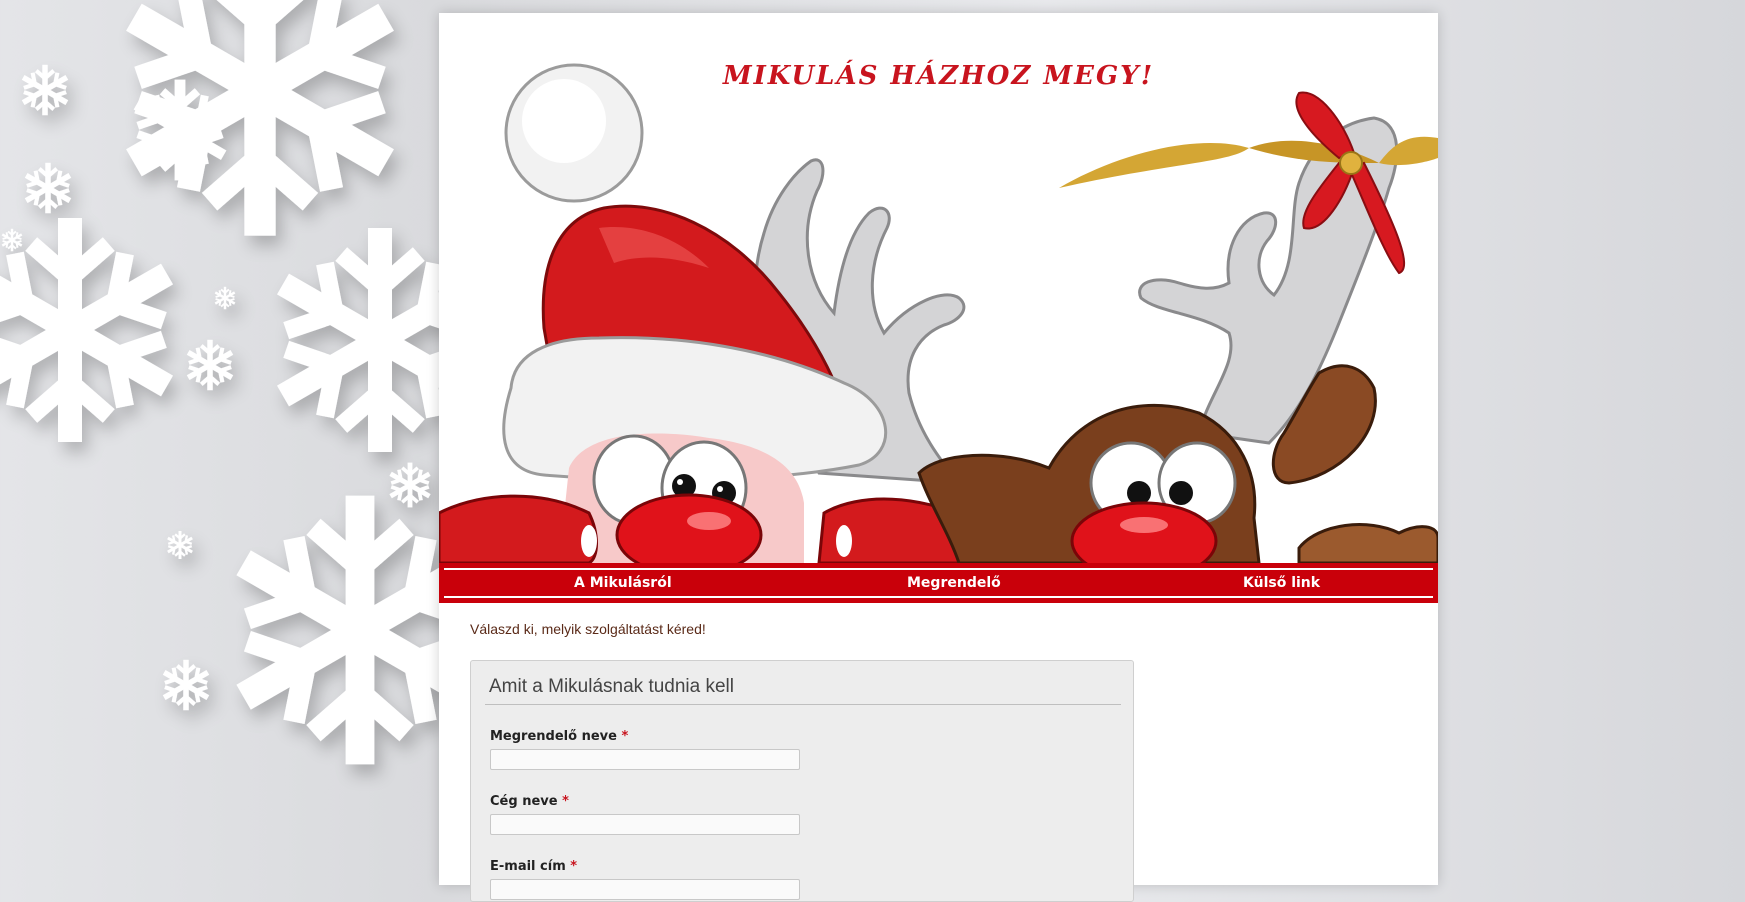  I want to click on form-legend: Amit a Mikulásnak tudnia kell, so click(611, 686).